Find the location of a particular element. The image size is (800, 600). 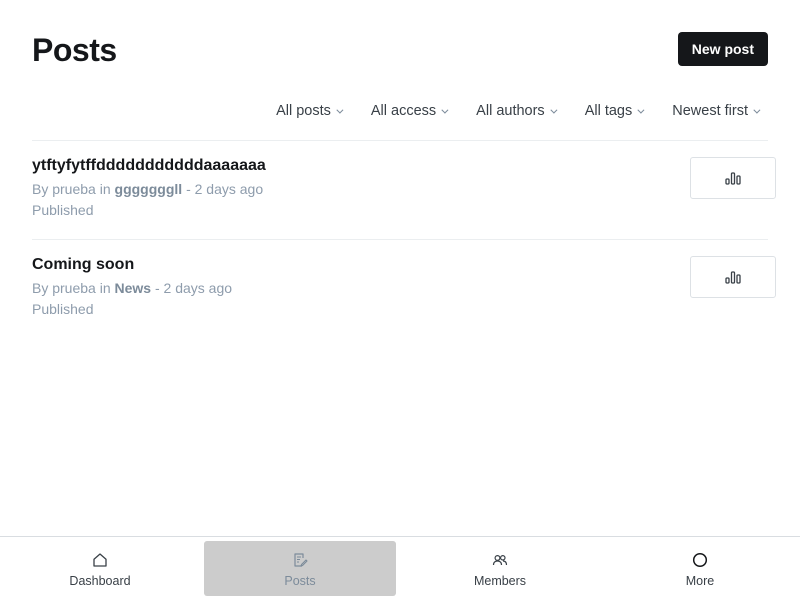

edit-post-icon is located at coordinates (300, 560).